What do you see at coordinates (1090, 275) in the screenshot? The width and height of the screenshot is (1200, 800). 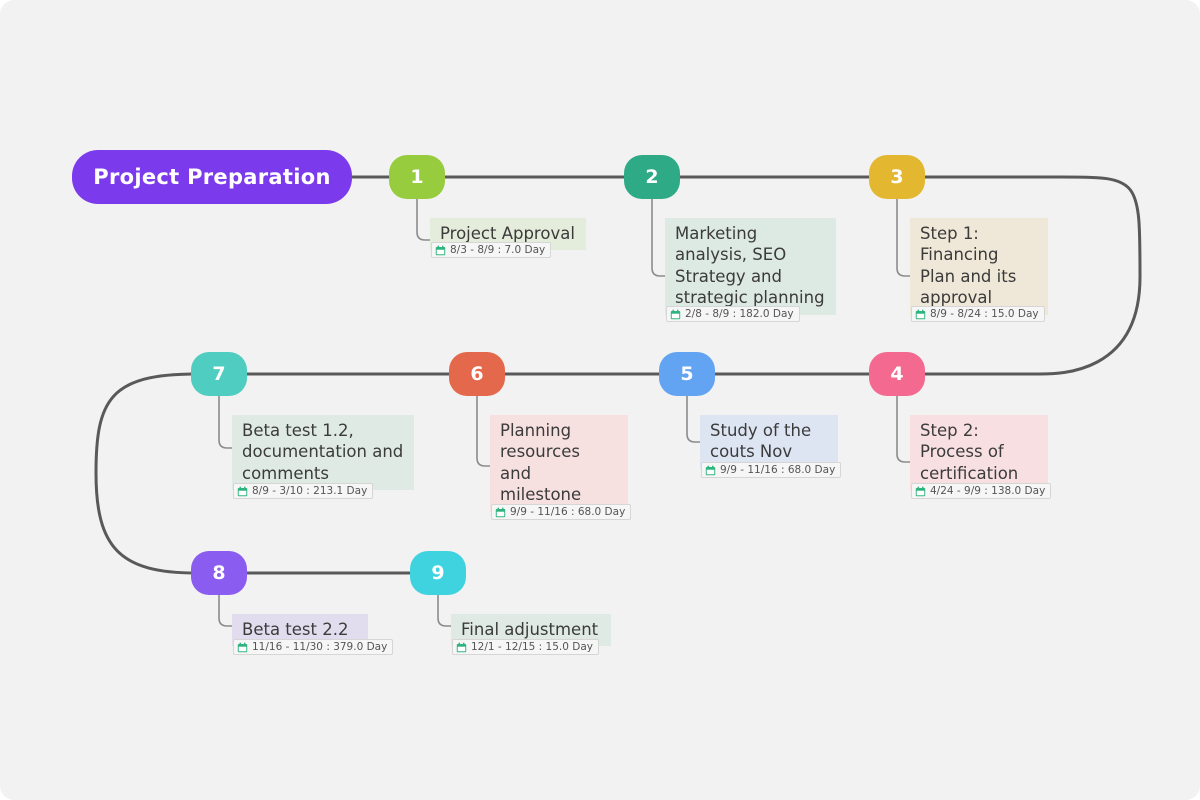 I see `spine-turn-right` at bounding box center [1090, 275].